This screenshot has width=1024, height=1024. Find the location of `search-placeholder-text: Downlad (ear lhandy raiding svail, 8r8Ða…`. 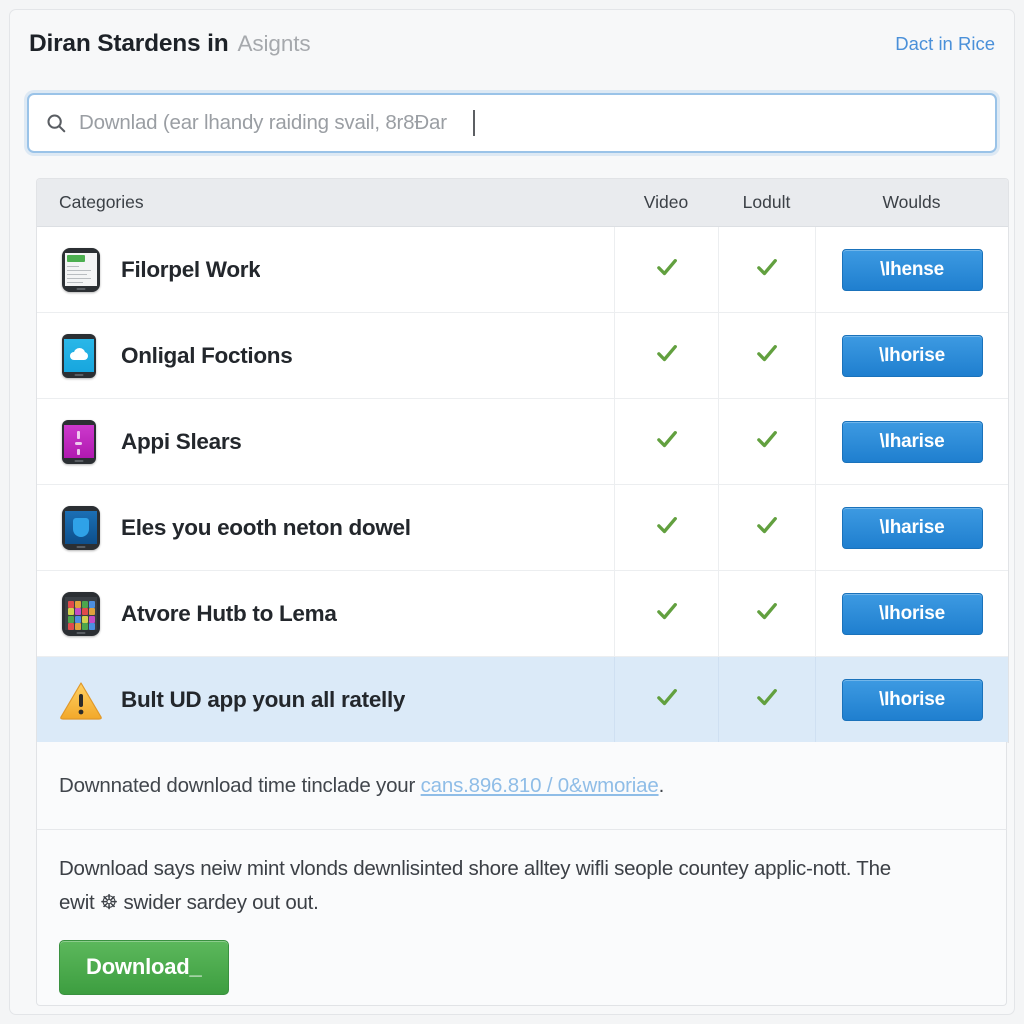

search-placeholder-text: Downlad (ear lhandy raiding svail, 8r8Ða… is located at coordinates (263, 122).